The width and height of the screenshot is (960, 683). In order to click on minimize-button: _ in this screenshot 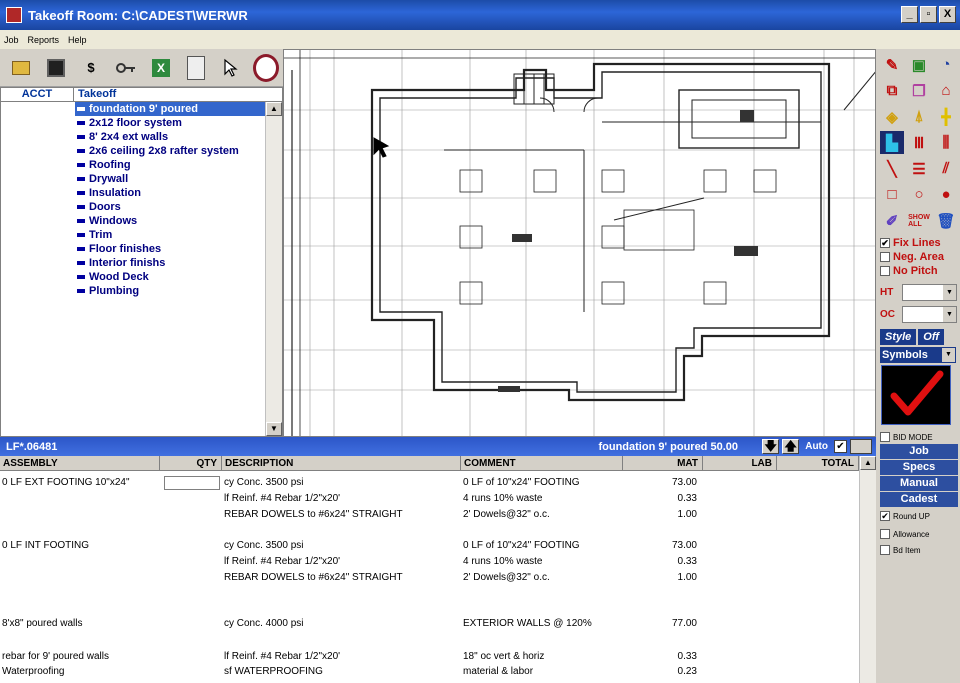, I will do `click(909, 14)`.